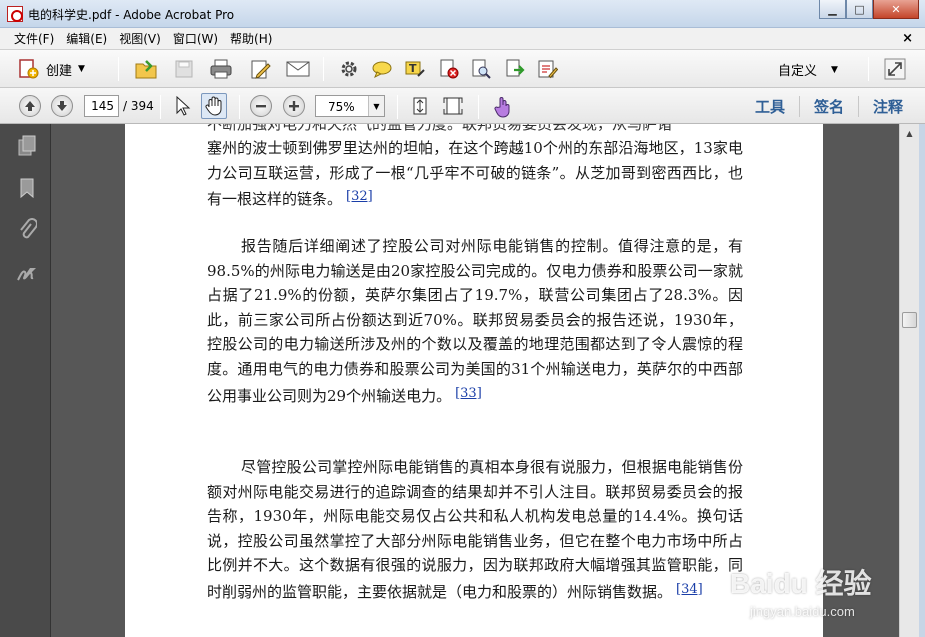 Image resolution: width=925 pixels, height=637 pixels. Describe the element at coordinates (138, 106) in the screenshot. I see `page-total: / 394` at that location.